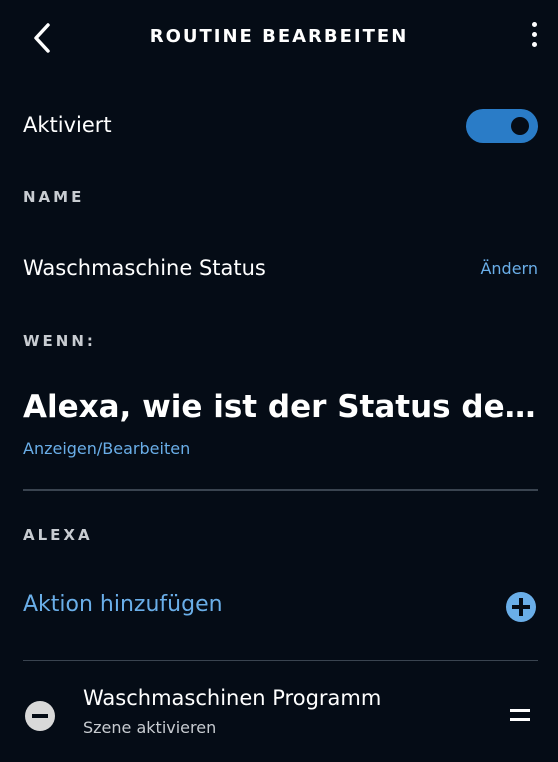 Image resolution: width=558 pixels, height=762 pixels. I want to click on alexa-section-heading: ALEXA, so click(58, 535).